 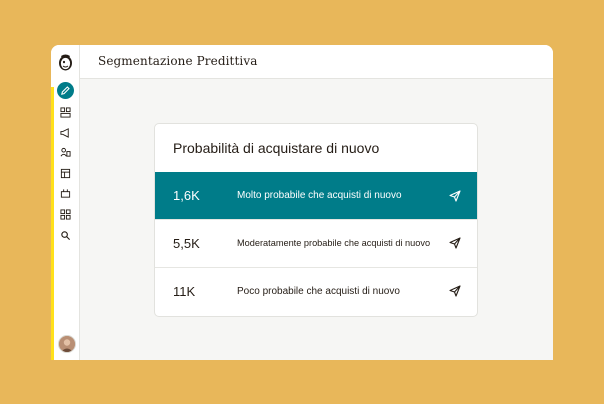 I want to click on sidebar-item-automations, so click(x=65, y=193).